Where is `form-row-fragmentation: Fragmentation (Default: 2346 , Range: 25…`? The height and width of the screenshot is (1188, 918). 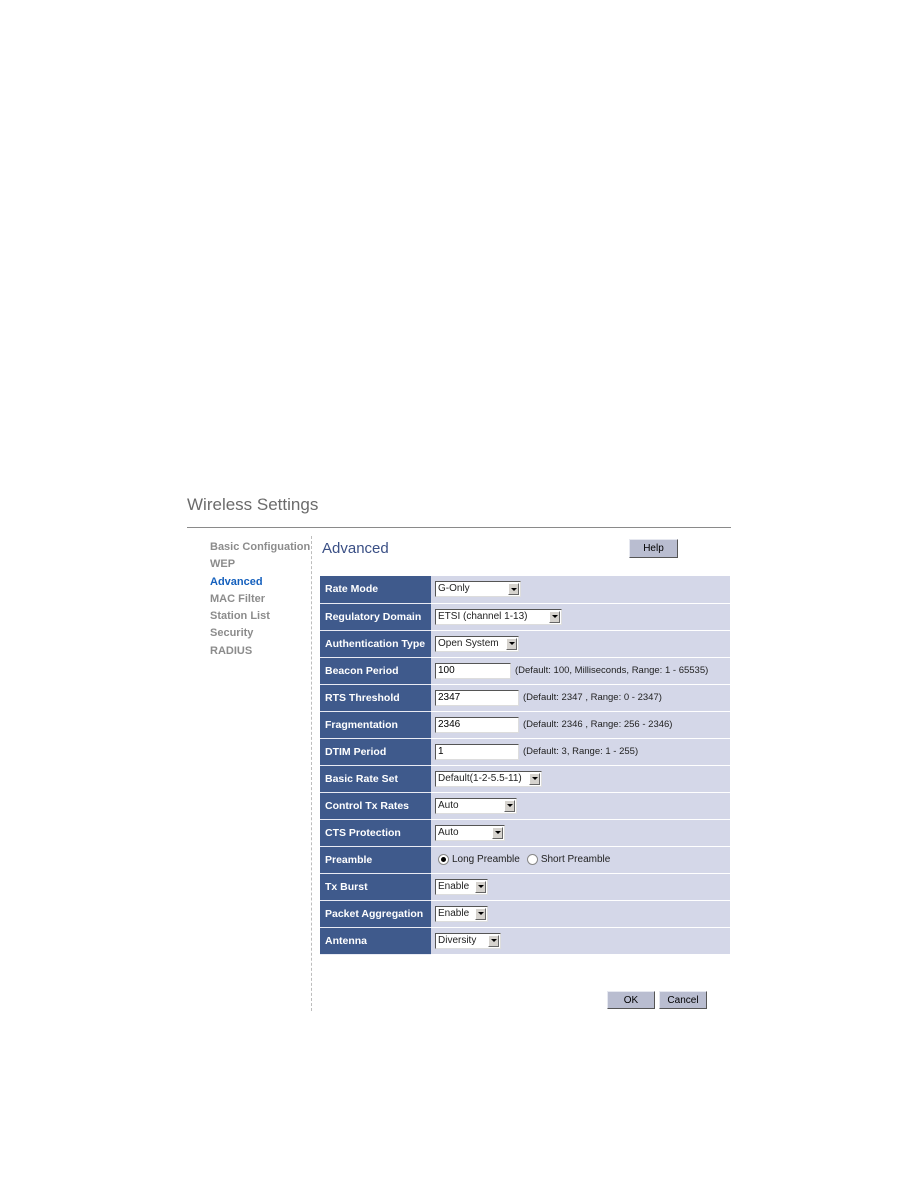
form-row-fragmentation: Fragmentation (Default: 2346 , Range: 25… is located at coordinates (525, 725).